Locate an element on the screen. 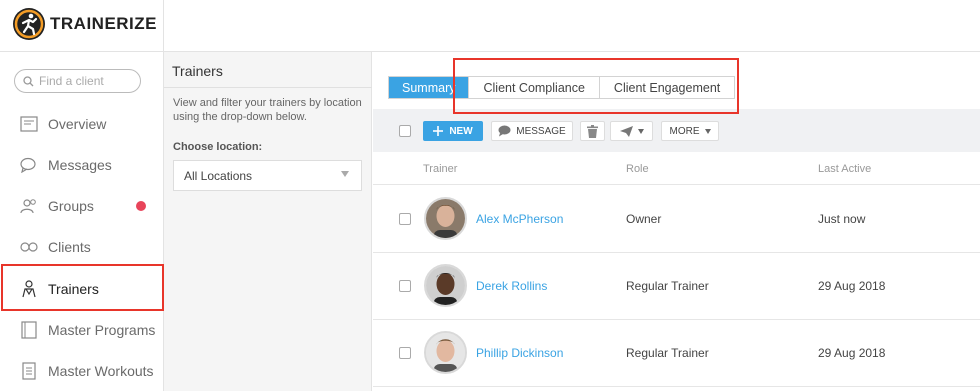 This screenshot has width=980, height=391. search-input is located at coordinates (84, 81).